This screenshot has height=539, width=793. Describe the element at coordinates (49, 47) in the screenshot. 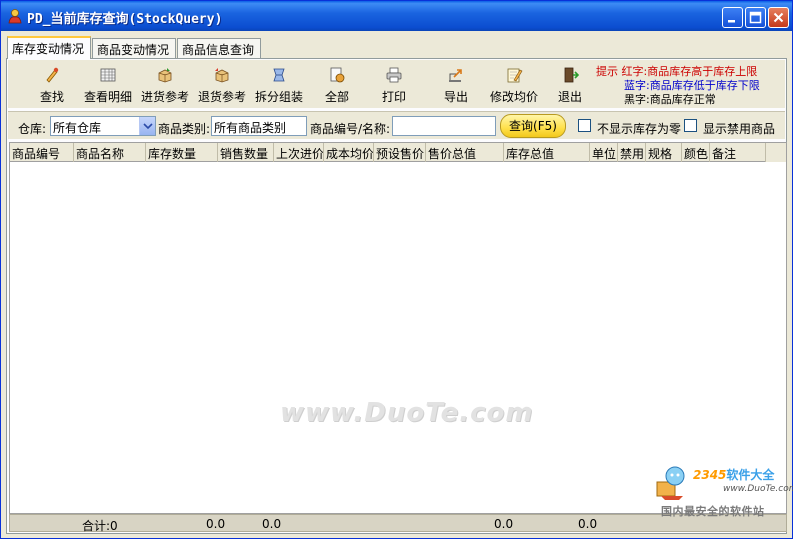

I see `tab-stock-changes: 库存变动情况` at that location.